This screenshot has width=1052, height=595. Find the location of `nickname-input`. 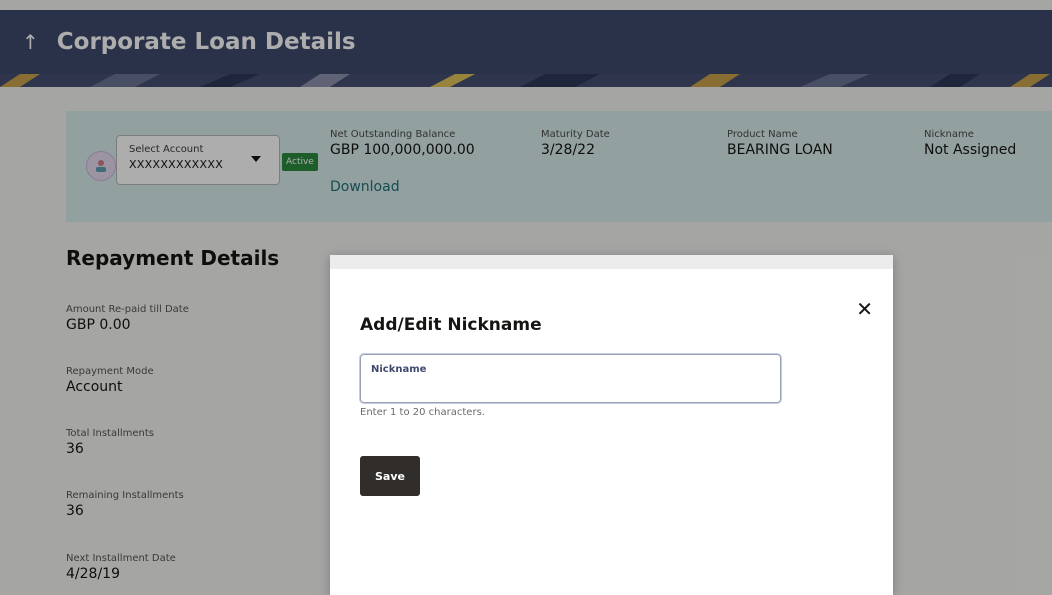

nickname-input is located at coordinates (566, 386).